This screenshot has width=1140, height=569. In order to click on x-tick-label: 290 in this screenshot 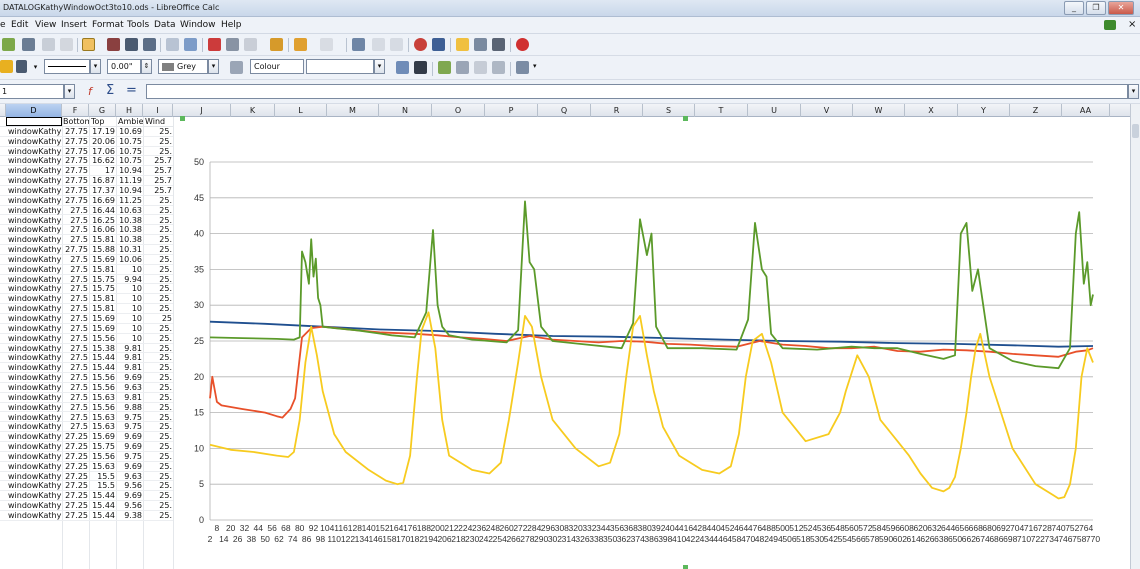, I will do `click(541, 539)`.